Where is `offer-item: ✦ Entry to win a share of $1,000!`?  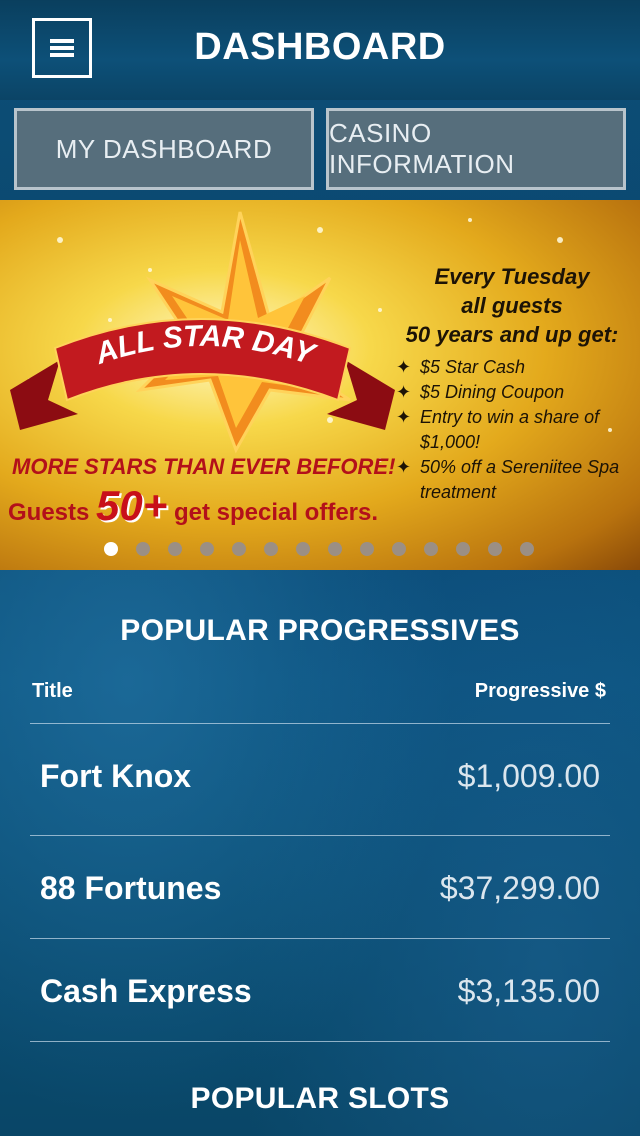 offer-item: ✦ Entry to win a share of $1,000! is located at coordinates (512, 430).